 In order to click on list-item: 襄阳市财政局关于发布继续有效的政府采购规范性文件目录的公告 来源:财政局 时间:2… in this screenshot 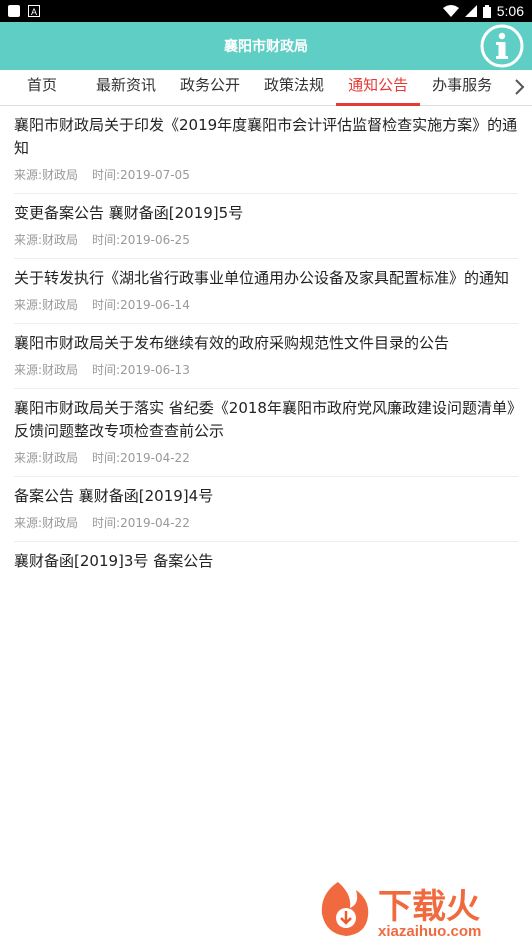, I will do `click(266, 356)`.